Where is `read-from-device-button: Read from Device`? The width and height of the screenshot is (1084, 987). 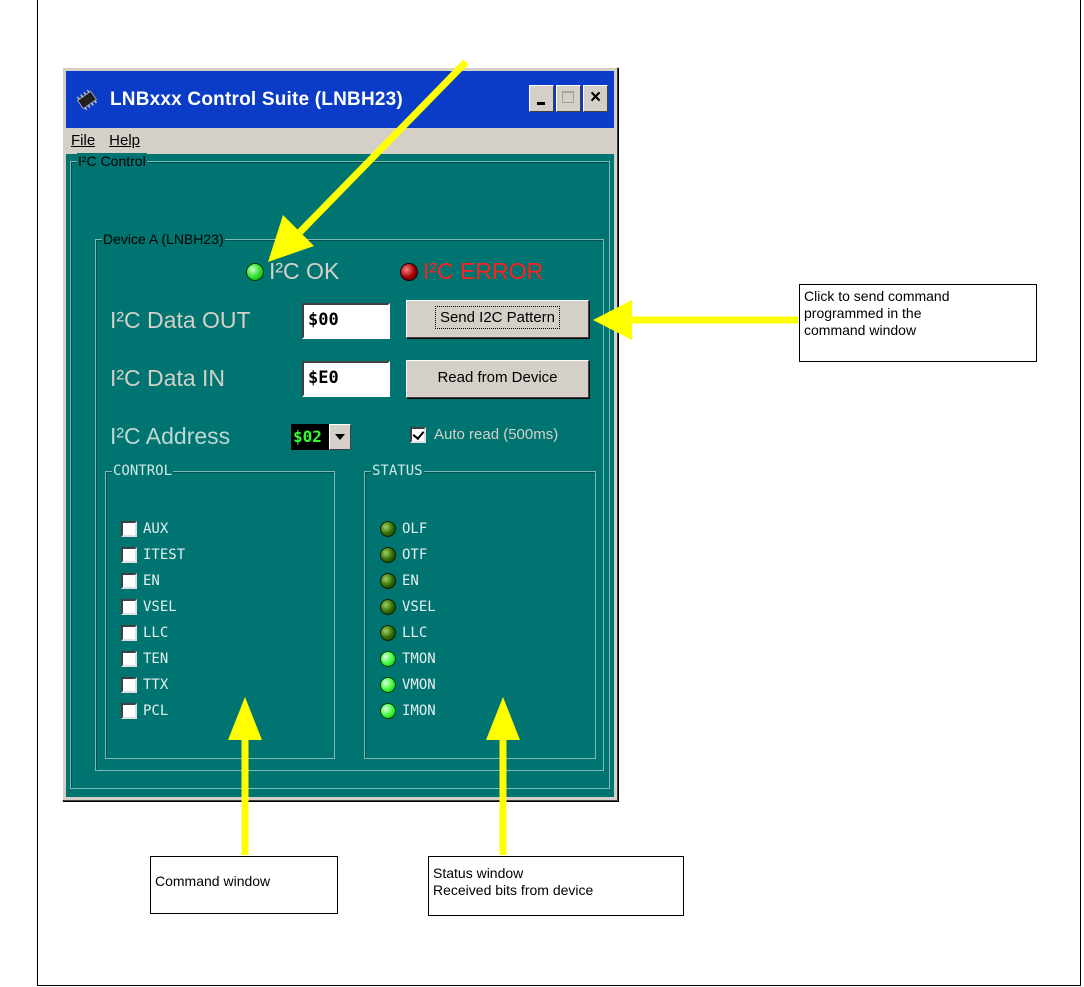 read-from-device-button: Read from Device is located at coordinates (497, 379).